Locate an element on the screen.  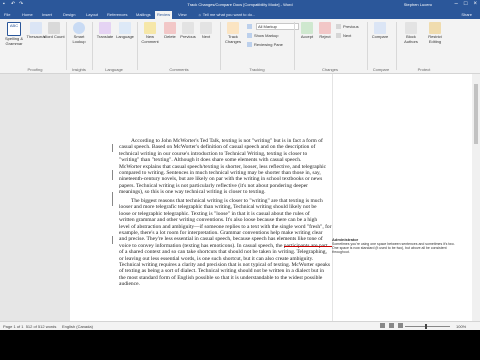
previous-icon is located at coordinates (188, 28).